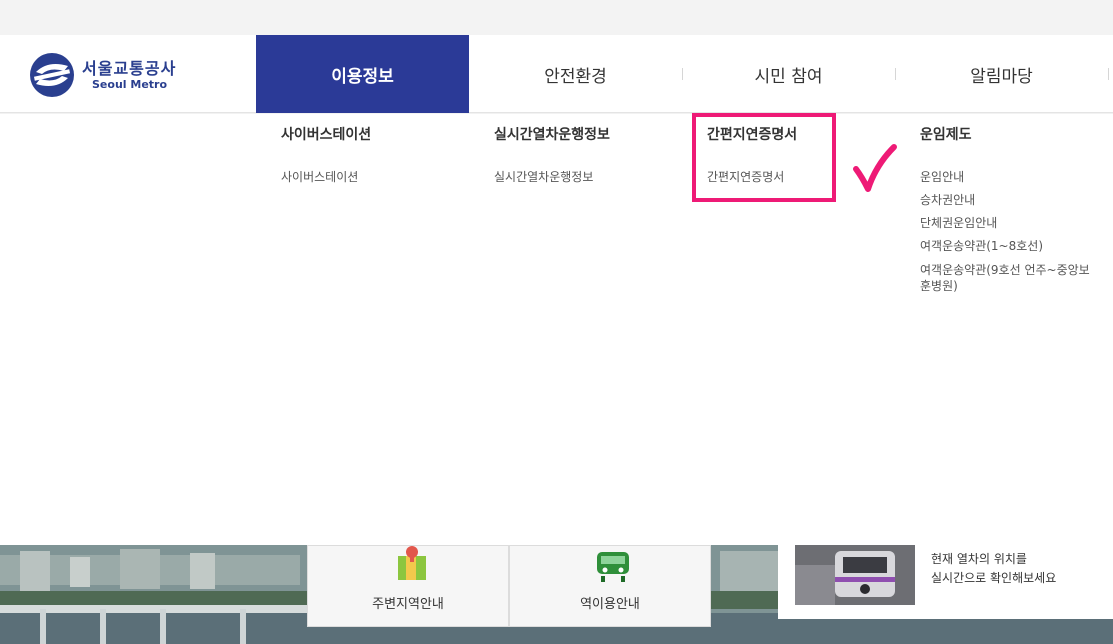  I want to click on menu-link: 여객운송약관(9호선 언주~중앙보훈병원), so click(1007, 278).